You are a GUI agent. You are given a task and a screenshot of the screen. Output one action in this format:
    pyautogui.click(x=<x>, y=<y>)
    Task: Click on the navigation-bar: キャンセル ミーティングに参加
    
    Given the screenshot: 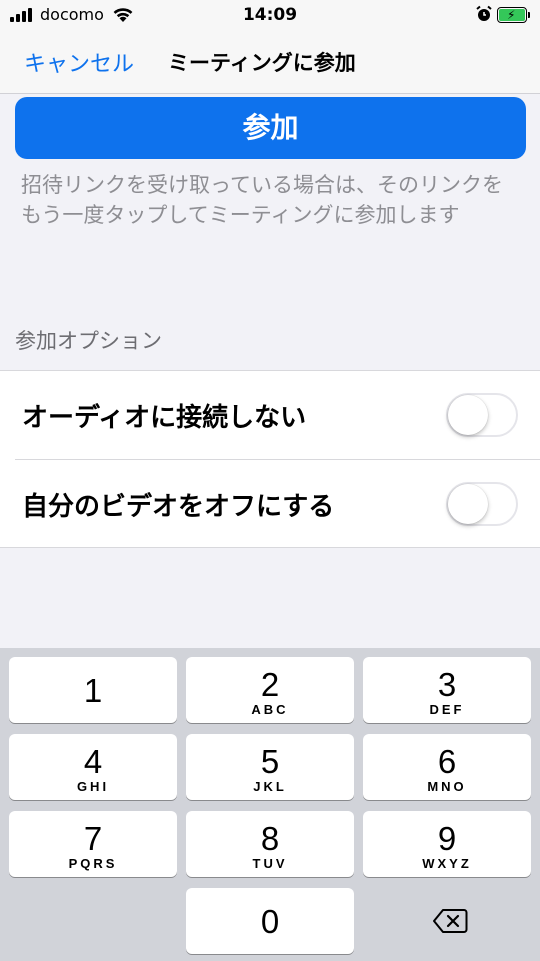 What is the action you would take?
    pyautogui.click(x=270, y=62)
    